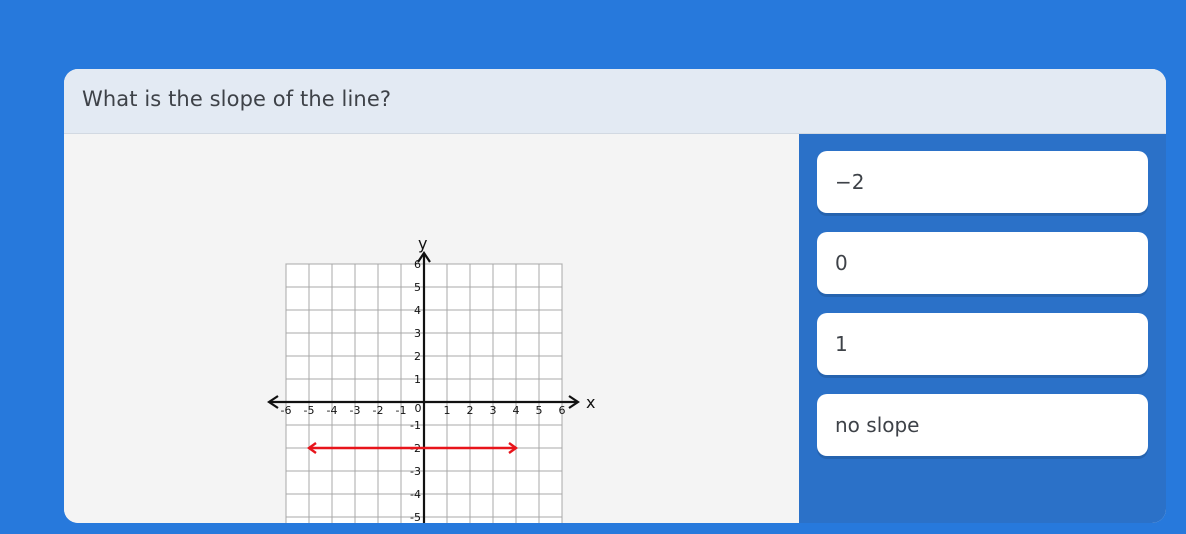 Image resolution: width=1186 pixels, height=534 pixels. Describe the element at coordinates (982, 182) in the screenshot. I see `answer-option-1: −2` at that location.